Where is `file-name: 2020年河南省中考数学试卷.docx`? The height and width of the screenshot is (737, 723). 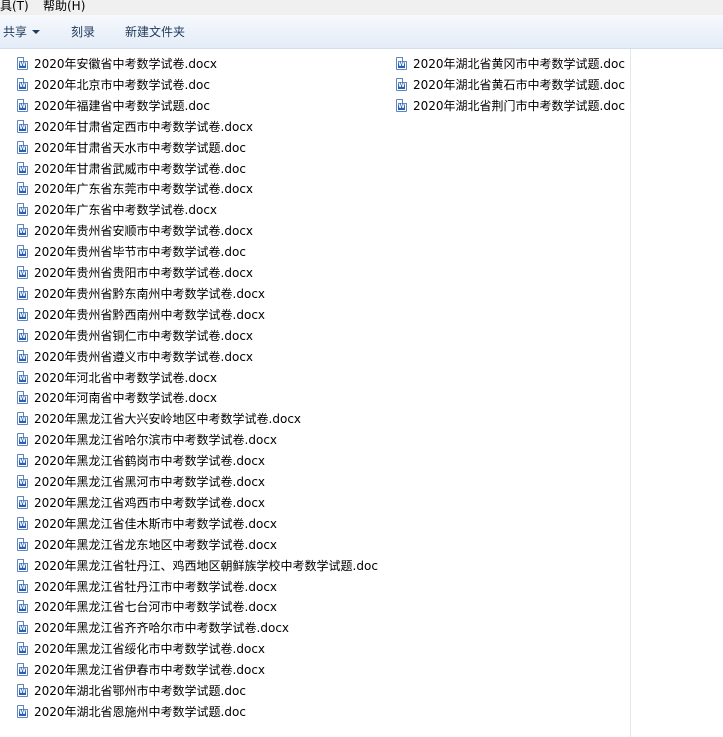 file-name: 2020年河南省中考数学试卷.docx is located at coordinates (126, 398).